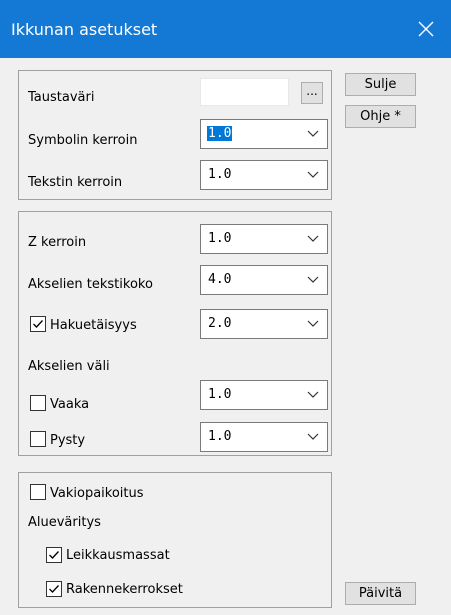 The width and height of the screenshot is (451, 615). I want to click on area-coloring-label: Alueväritys, so click(64, 522).